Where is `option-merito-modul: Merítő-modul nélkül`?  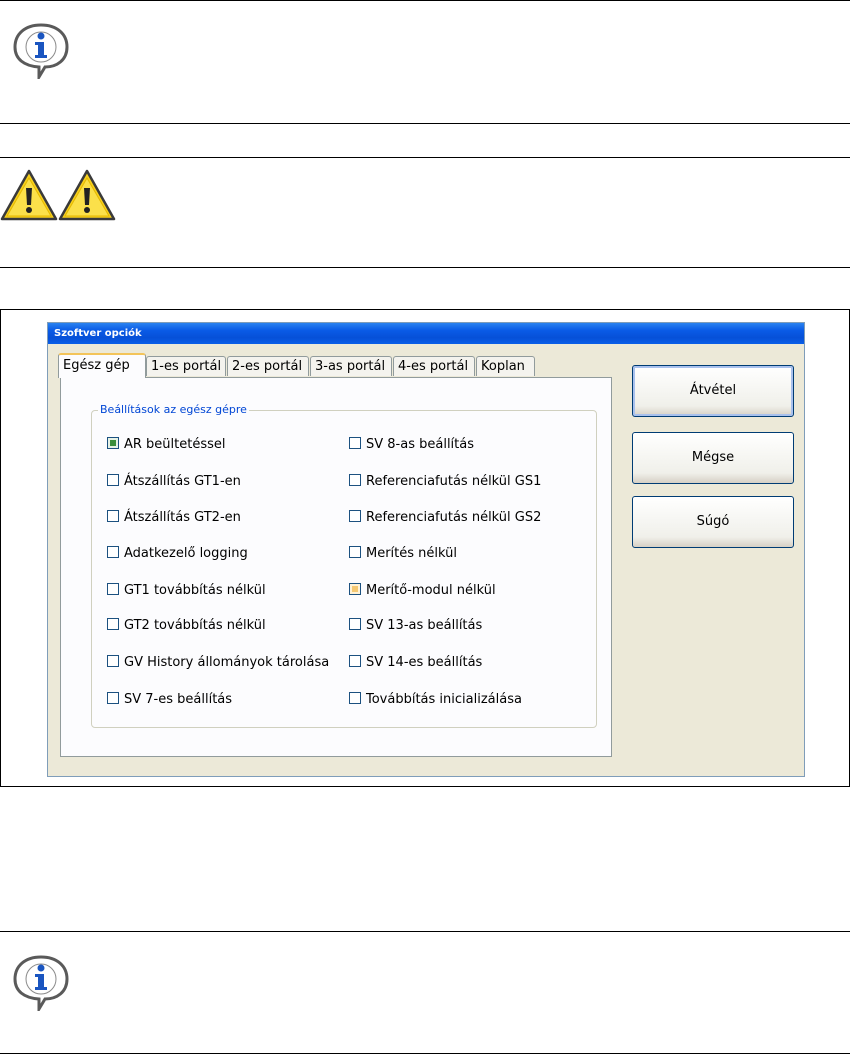 option-merito-modul: Merítő-modul nélkül is located at coordinates (422, 591).